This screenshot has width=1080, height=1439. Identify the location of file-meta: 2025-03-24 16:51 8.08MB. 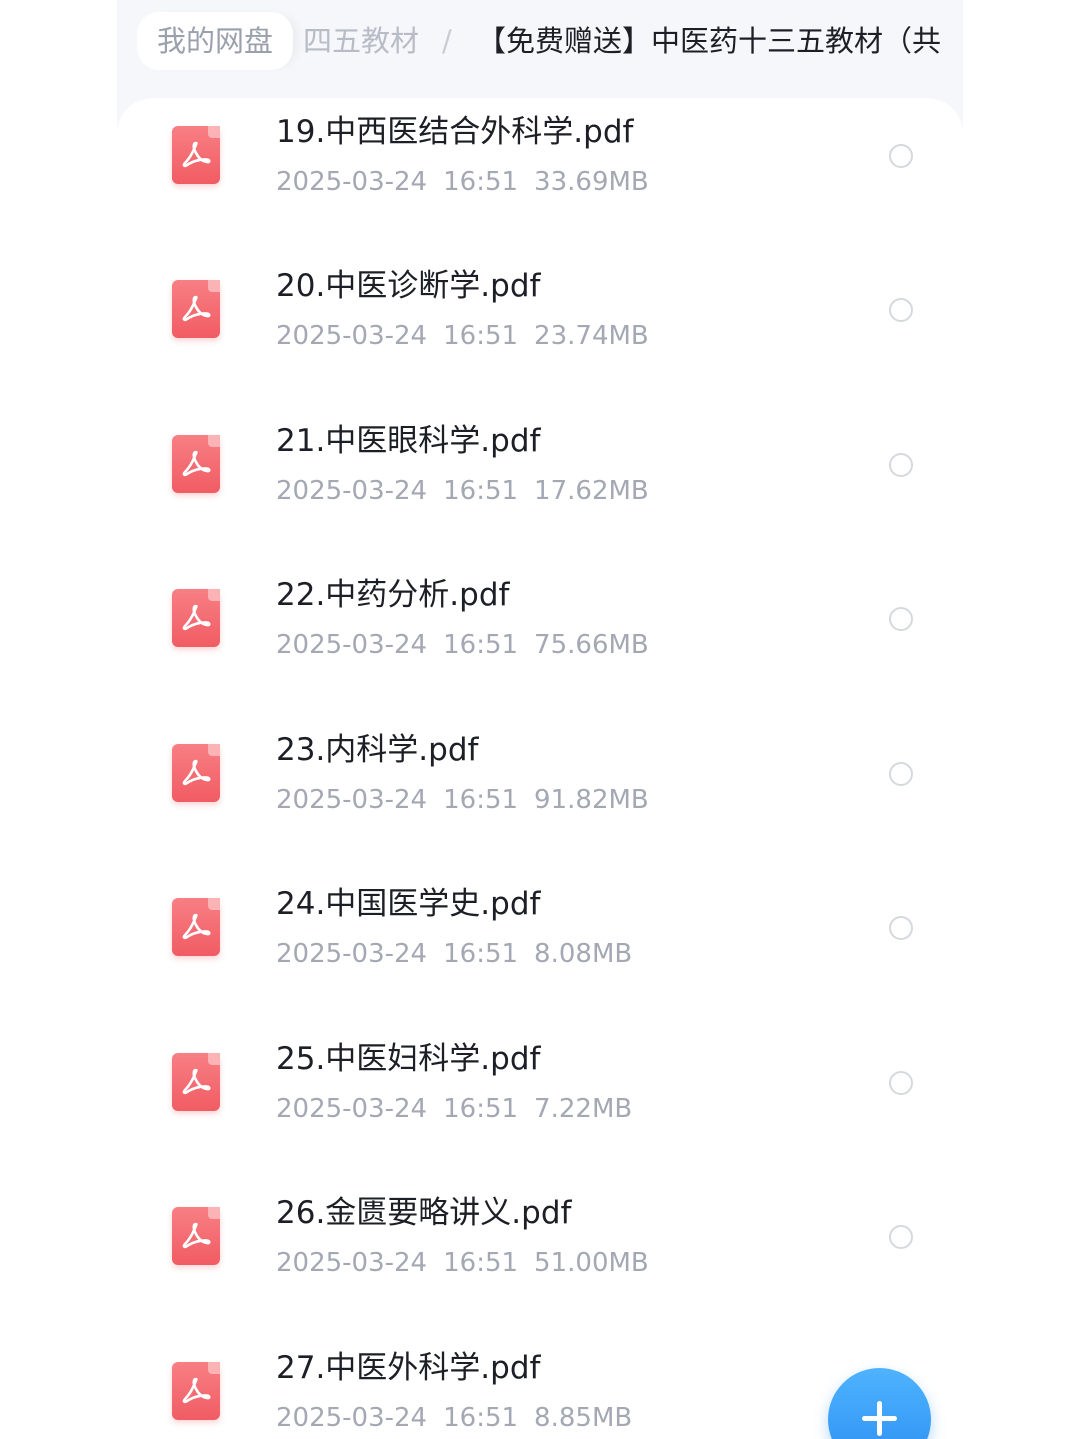
(462, 954).